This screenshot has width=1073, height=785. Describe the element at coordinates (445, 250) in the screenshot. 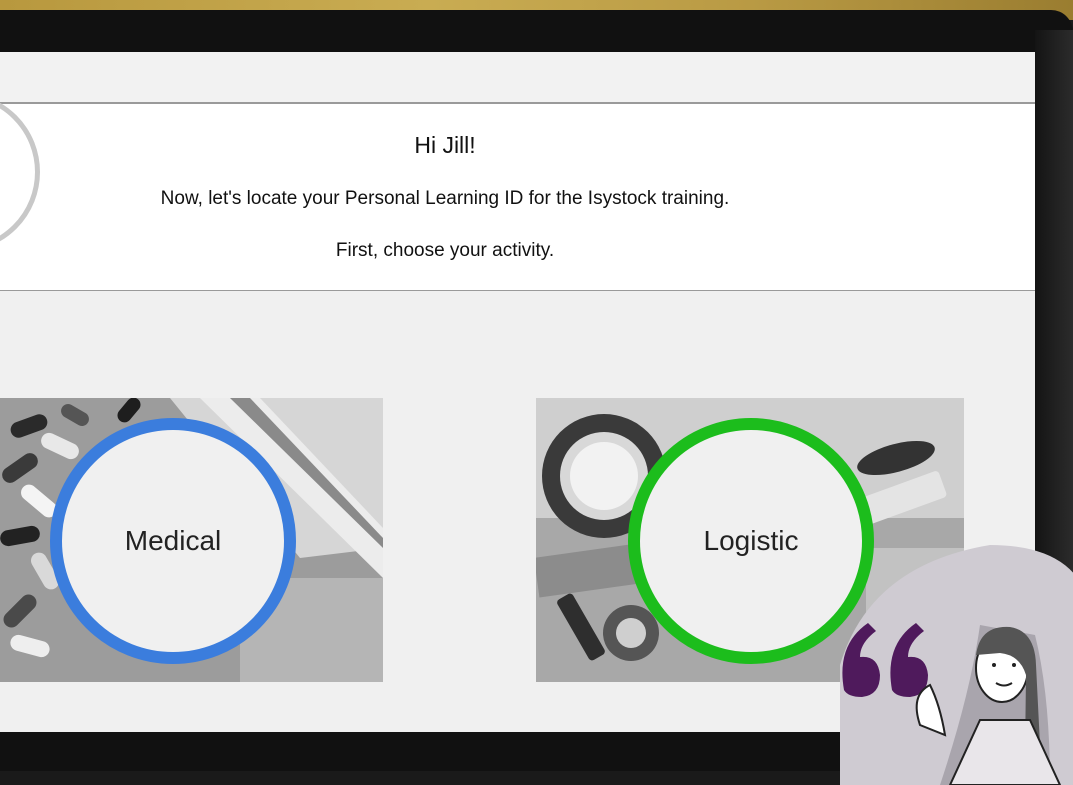

I see `prompt-text: First, choose your activity.` at that location.